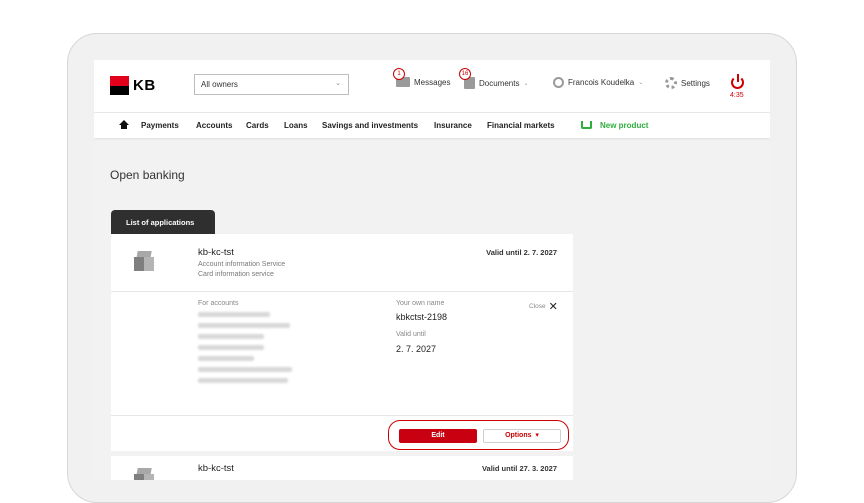 The height and width of the screenshot is (503, 864). Describe the element at coordinates (257, 125) in the screenshot. I see `nav-cards: Cards` at that location.